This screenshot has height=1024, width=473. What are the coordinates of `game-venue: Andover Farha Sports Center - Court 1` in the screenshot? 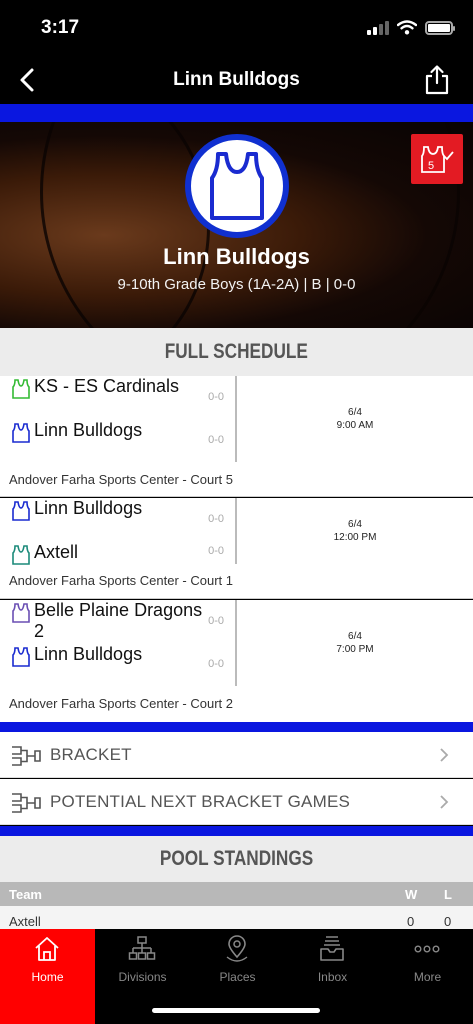 It's located at (121, 580).